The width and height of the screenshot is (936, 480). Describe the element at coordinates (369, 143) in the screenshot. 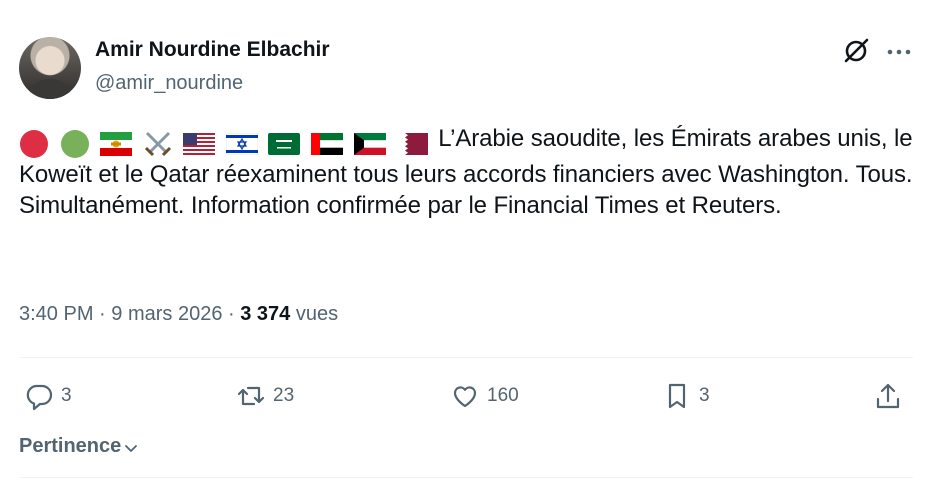

I see `kuwait-flag-icon` at that location.